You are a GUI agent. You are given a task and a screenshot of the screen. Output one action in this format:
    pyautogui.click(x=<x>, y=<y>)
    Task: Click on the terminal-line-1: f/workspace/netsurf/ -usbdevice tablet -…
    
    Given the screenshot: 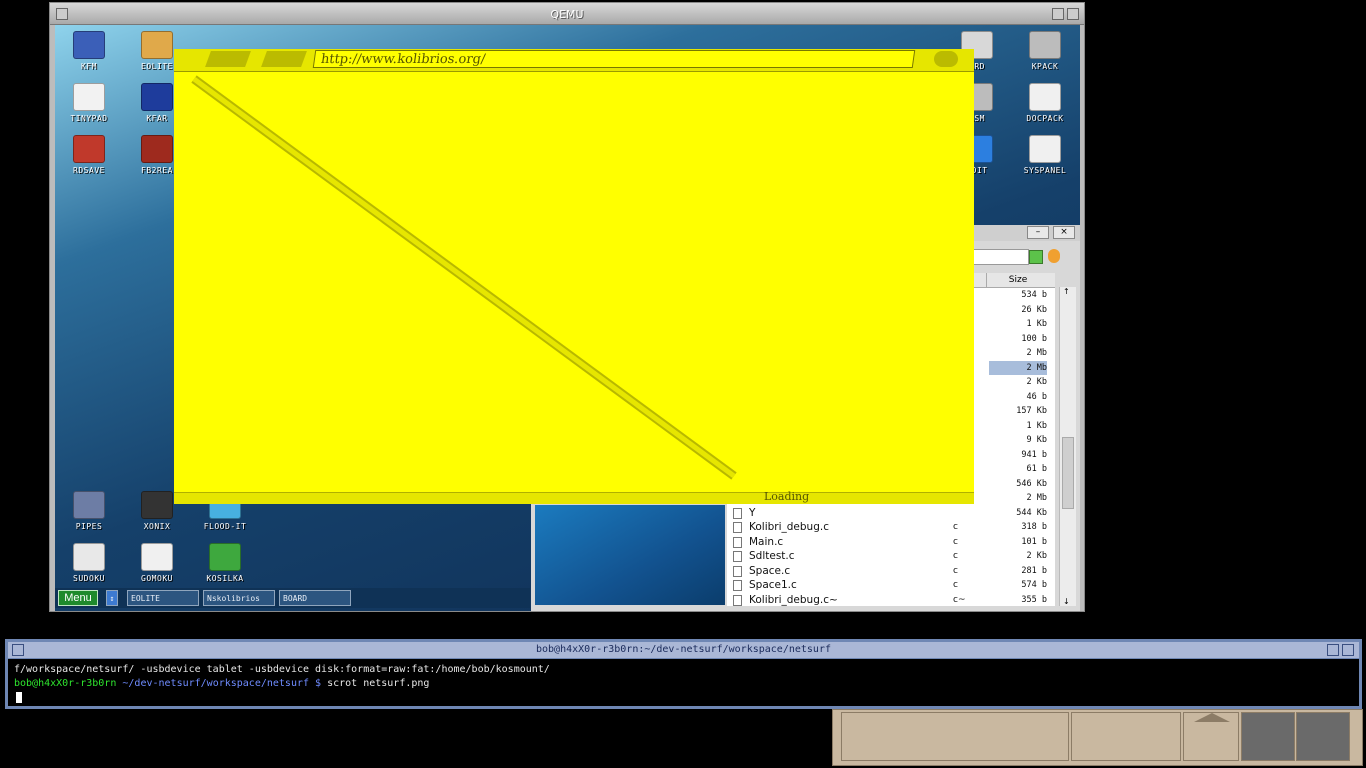 What is the action you would take?
    pyautogui.click(x=282, y=669)
    